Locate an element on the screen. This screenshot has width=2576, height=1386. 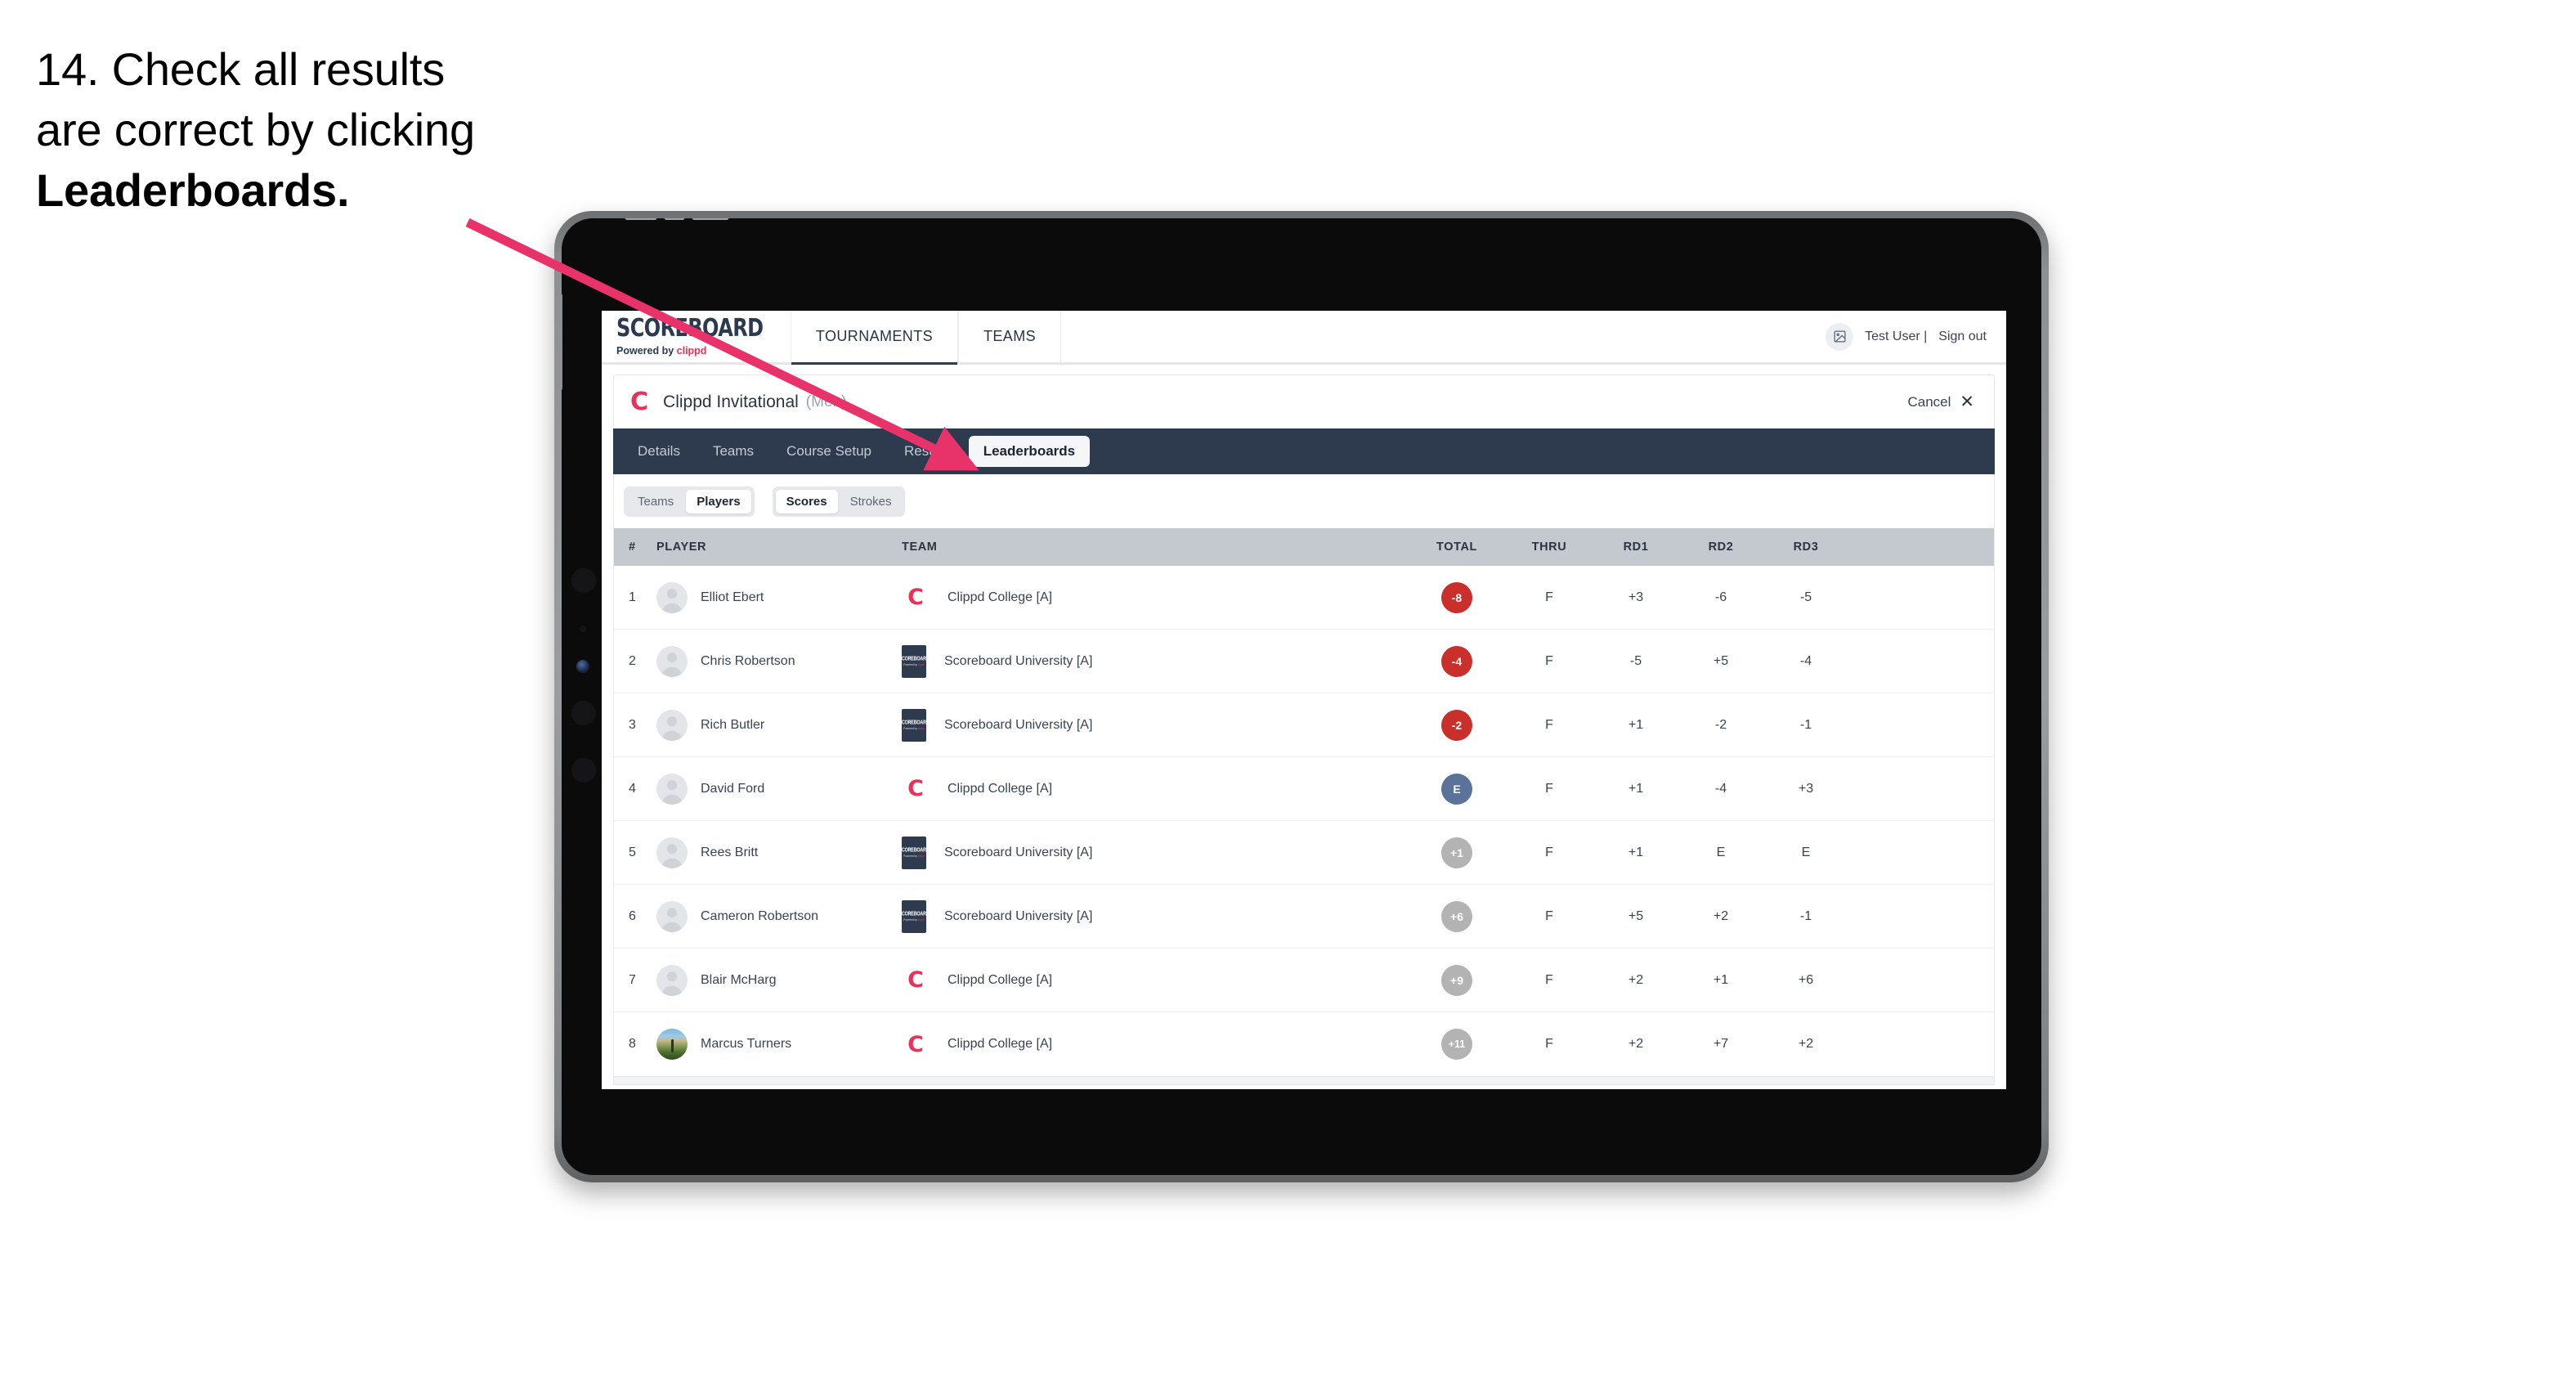
caption-line-3: Leaderboards. is located at coordinates (193, 190).